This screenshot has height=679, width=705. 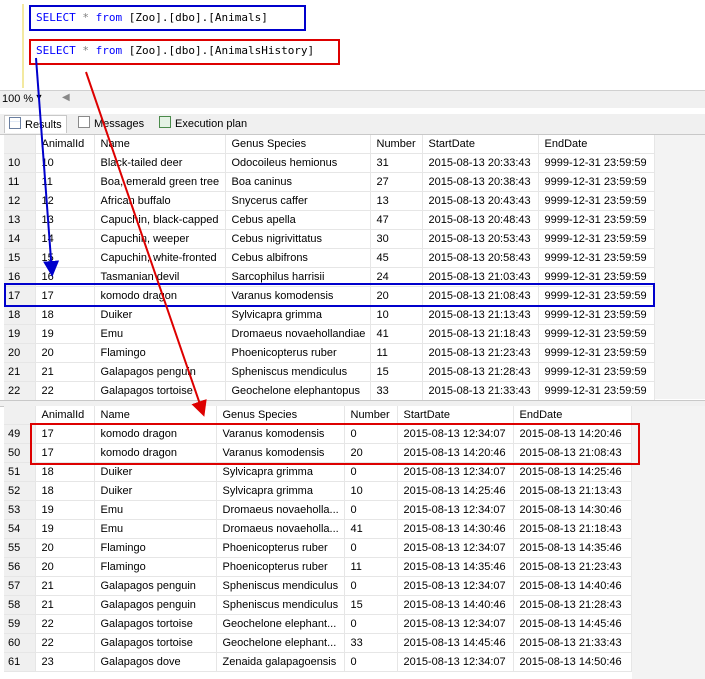 What do you see at coordinates (20, 548) in the screenshot?
I see `row-number: 55` at bounding box center [20, 548].